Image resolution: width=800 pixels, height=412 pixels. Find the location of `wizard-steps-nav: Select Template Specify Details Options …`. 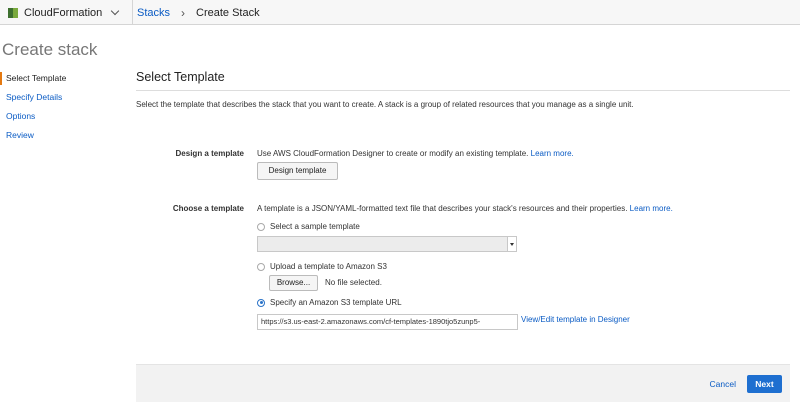

wizard-steps-nav: Select Template Specify Details Options … is located at coordinates (50, 110).